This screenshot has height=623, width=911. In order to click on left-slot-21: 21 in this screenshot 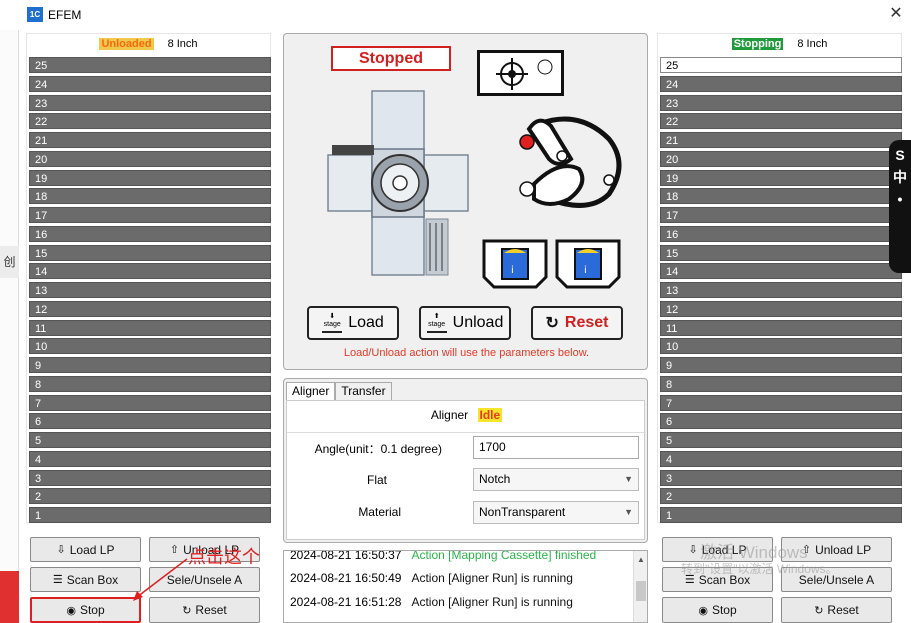, I will do `click(150, 140)`.